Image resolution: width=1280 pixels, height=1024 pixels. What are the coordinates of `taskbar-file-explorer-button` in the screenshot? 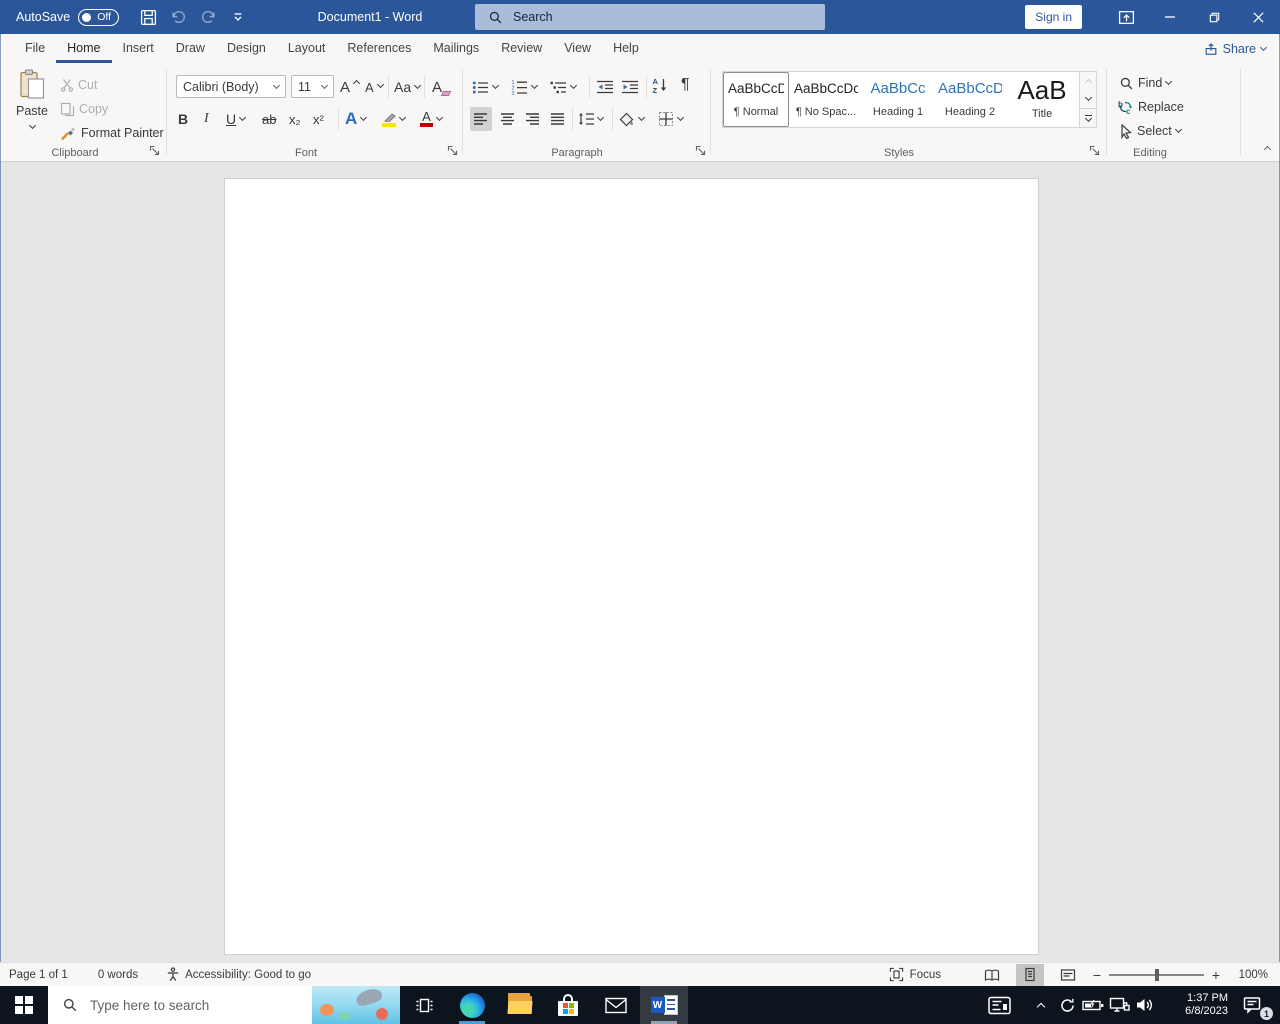 It's located at (520, 1005).